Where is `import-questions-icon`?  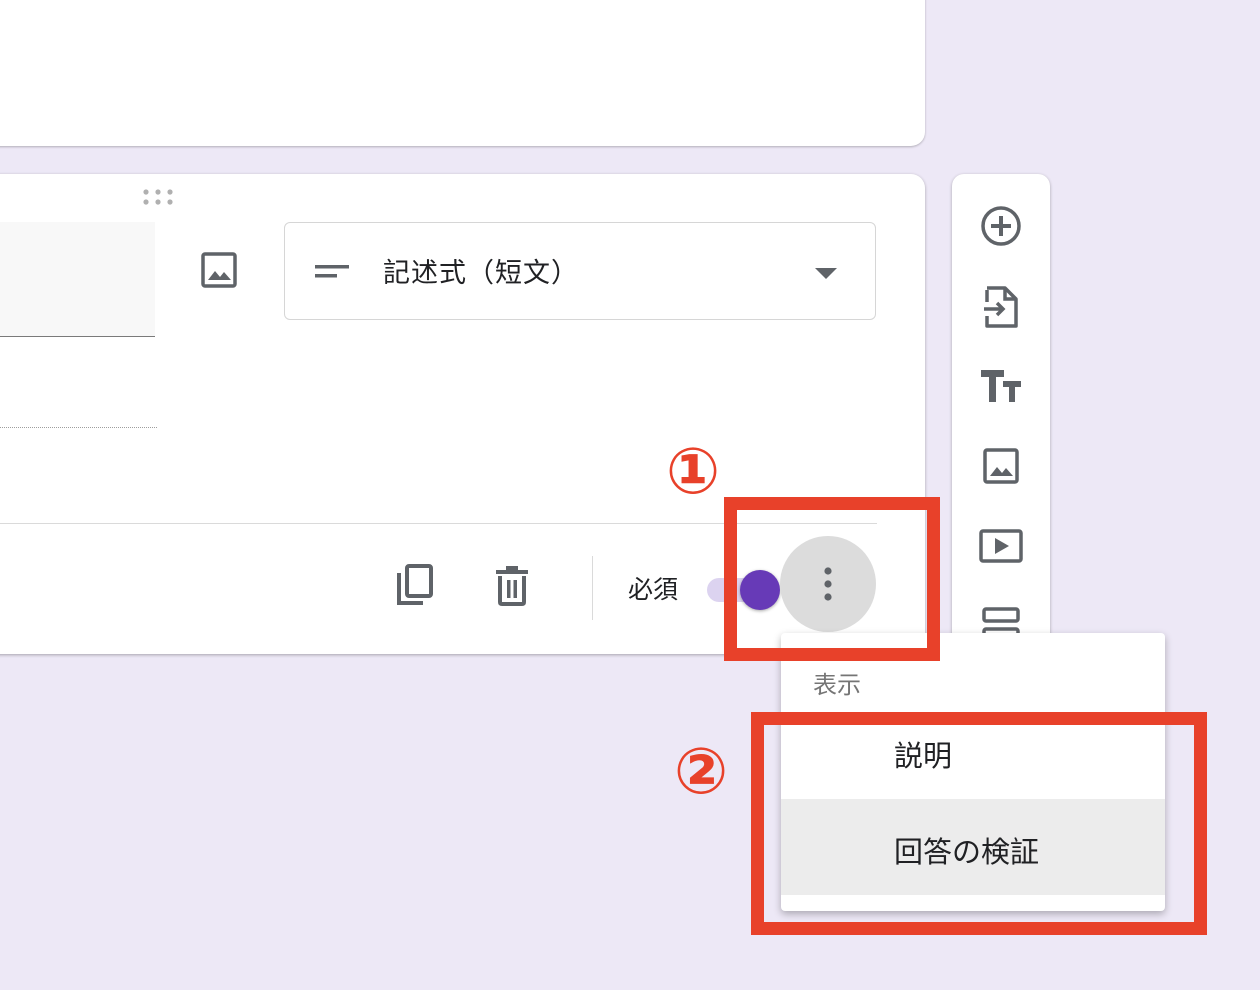
import-questions-icon is located at coordinates (1001, 307).